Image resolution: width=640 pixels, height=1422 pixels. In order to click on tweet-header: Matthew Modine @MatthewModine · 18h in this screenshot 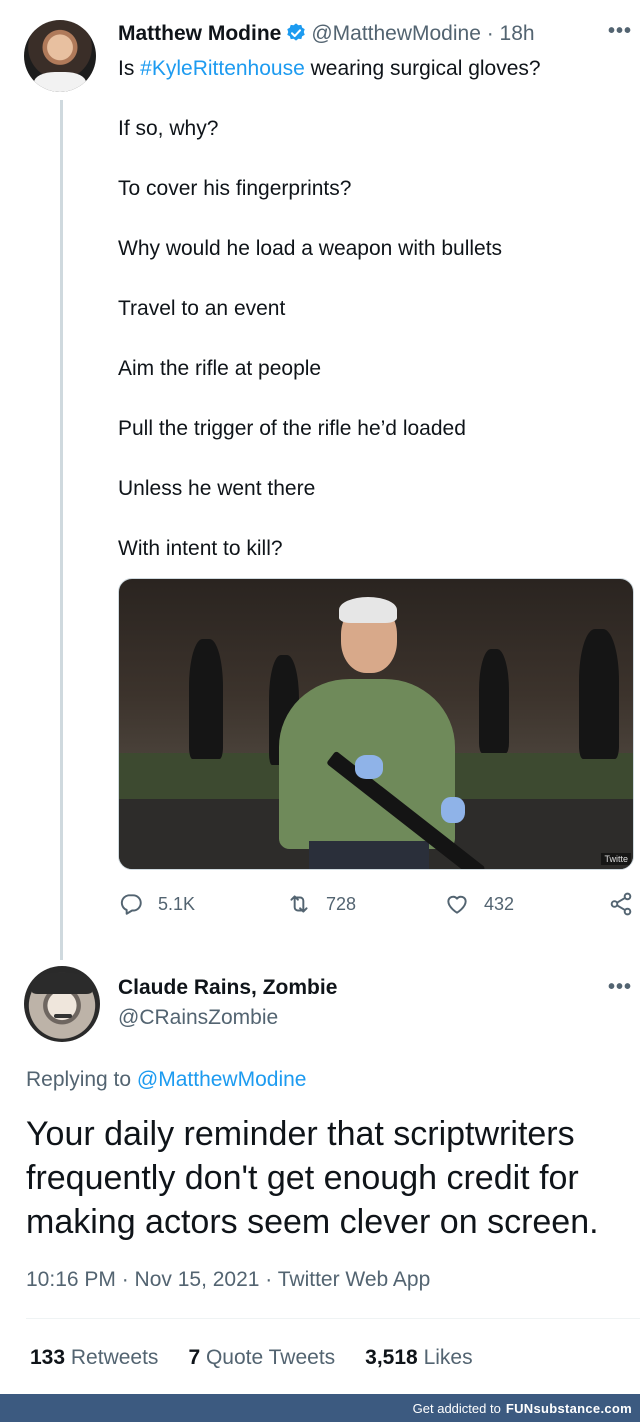, I will do `click(326, 34)`.